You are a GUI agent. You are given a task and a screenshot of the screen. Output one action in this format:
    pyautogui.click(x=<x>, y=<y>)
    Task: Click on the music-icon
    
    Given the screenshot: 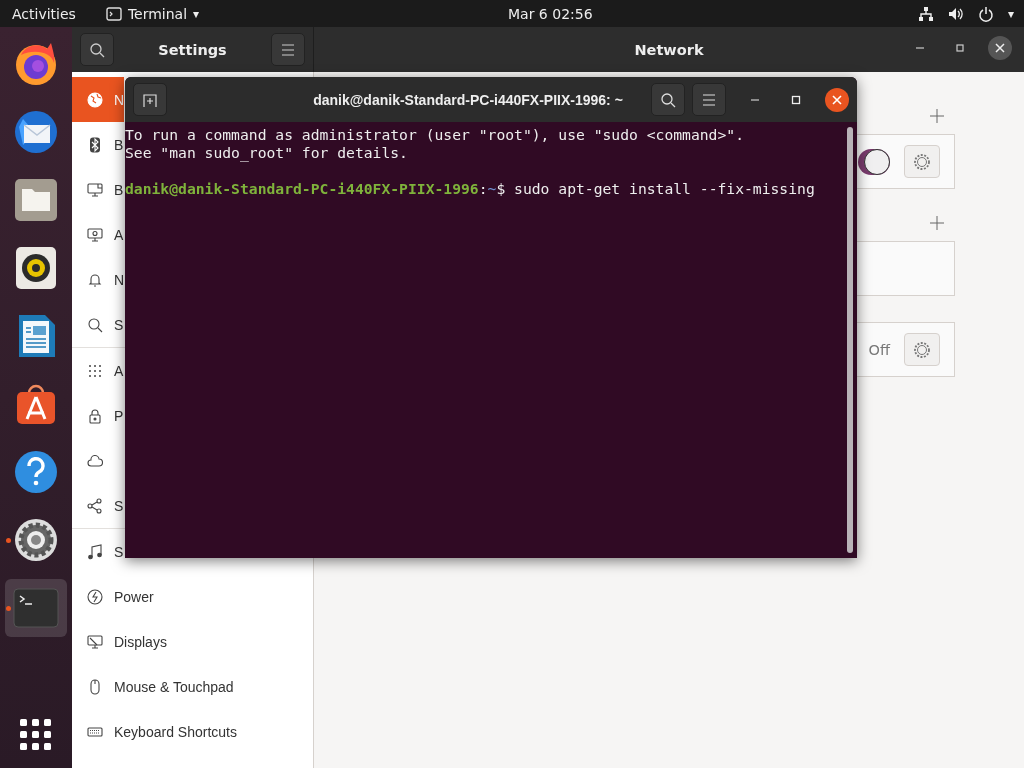 What is the action you would take?
    pyautogui.click(x=95, y=551)
    